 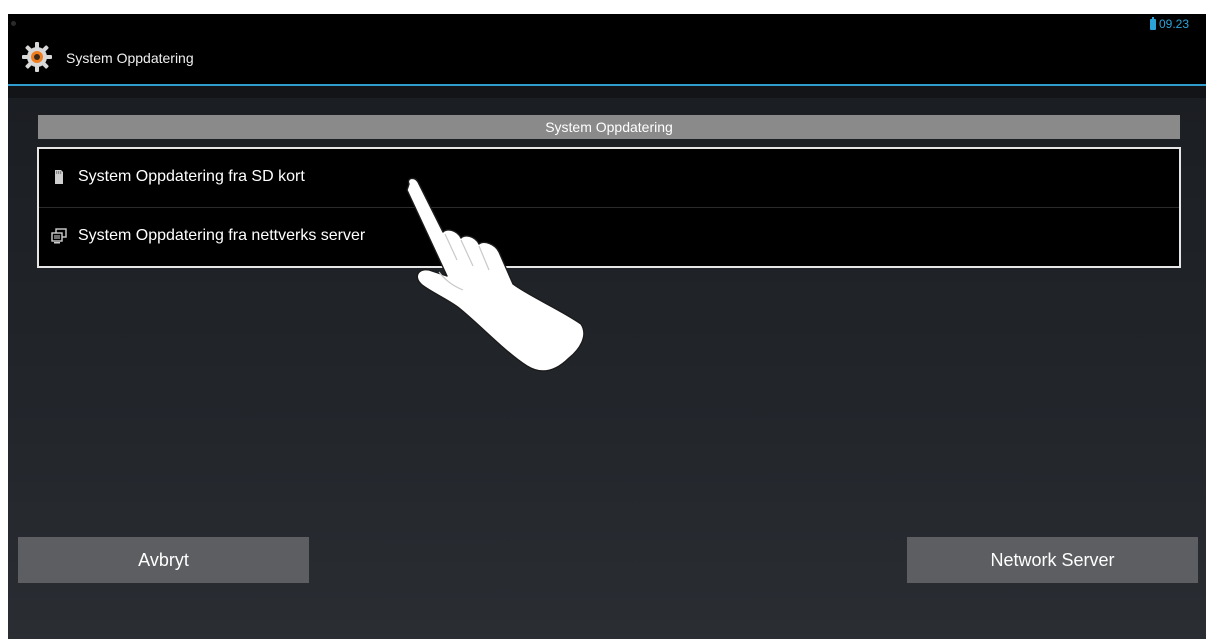 What do you see at coordinates (609, 237) in the screenshot?
I see `option-network-server-update: System Oppdatering fra nettverks server` at bounding box center [609, 237].